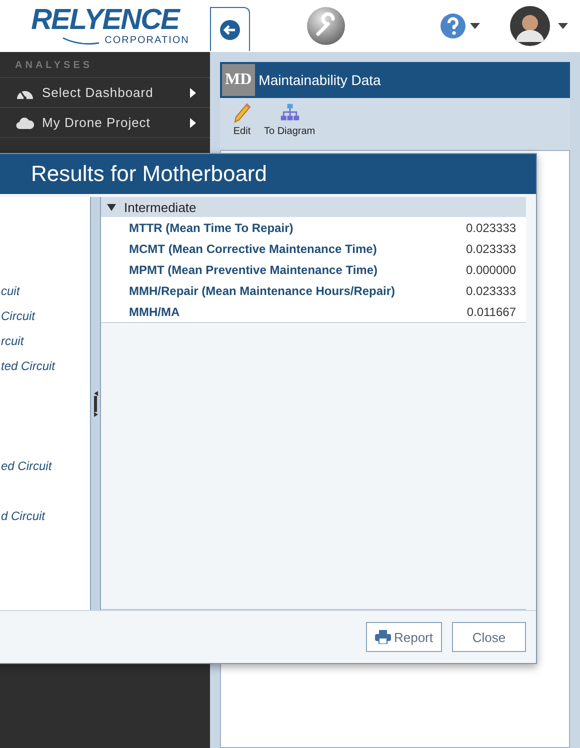 This screenshot has width=580, height=748. Describe the element at coordinates (382, 637) in the screenshot. I see `printer-icon` at that location.